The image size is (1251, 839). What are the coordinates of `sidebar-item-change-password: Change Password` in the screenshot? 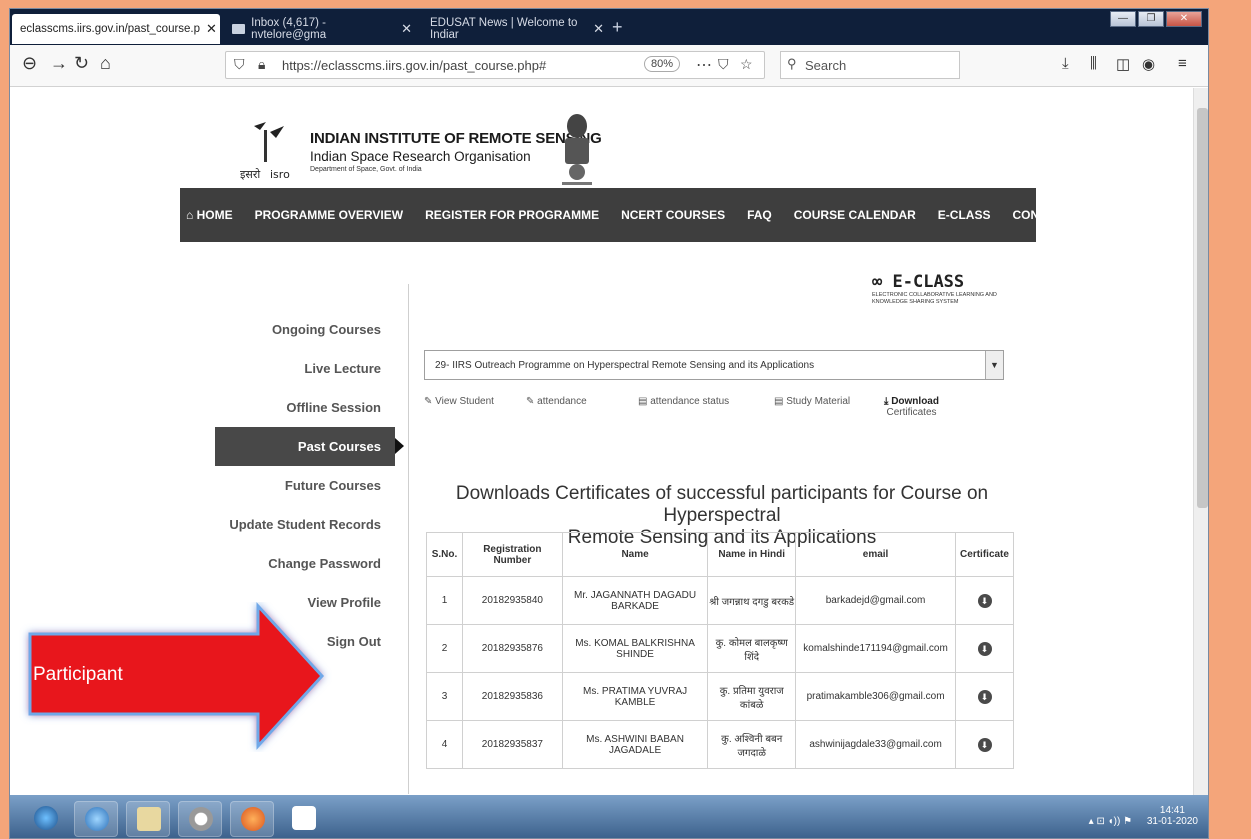 It's located at (305, 563).